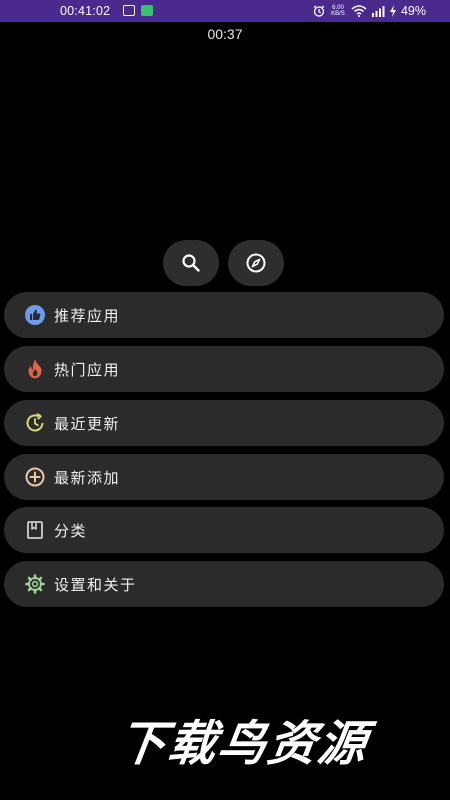 The height and width of the screenshot is (800, 450). What do you see at coordinates (35, 423) in the screenshot?
I see `refresh-clock-icon` at bounding box center [35, 423].